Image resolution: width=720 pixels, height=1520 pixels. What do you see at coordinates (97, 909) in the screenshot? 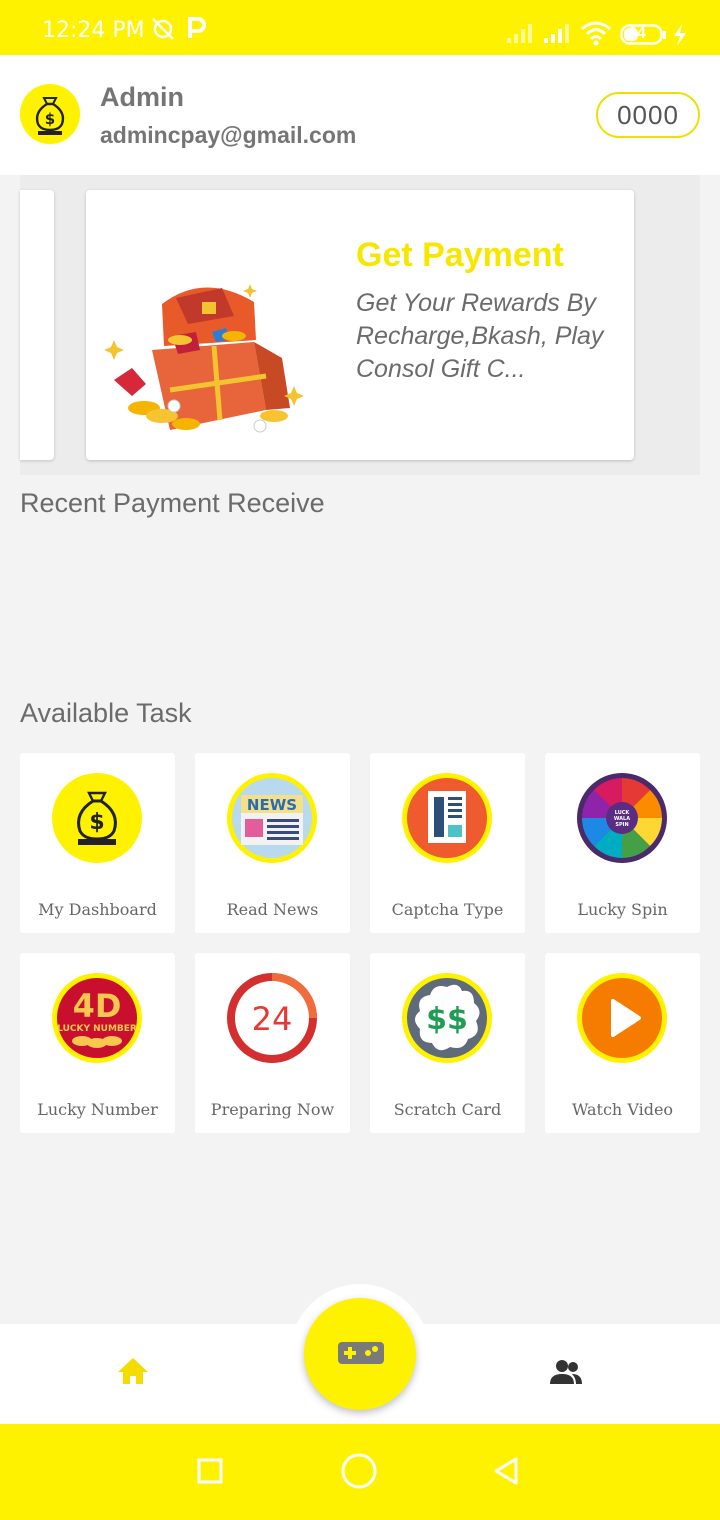
I see `task-label: My Dashboard` at bounding box center [97, 909].